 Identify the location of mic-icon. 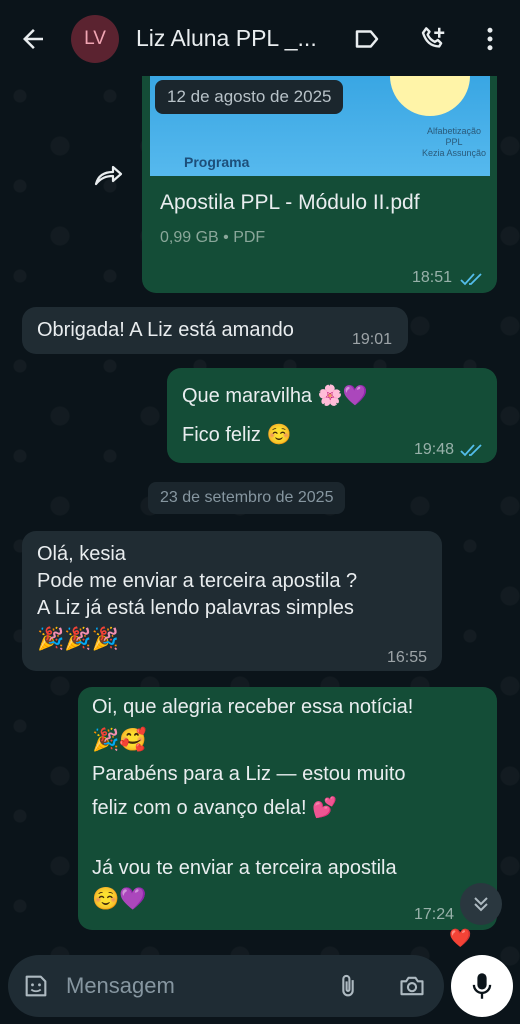
(482, 986).